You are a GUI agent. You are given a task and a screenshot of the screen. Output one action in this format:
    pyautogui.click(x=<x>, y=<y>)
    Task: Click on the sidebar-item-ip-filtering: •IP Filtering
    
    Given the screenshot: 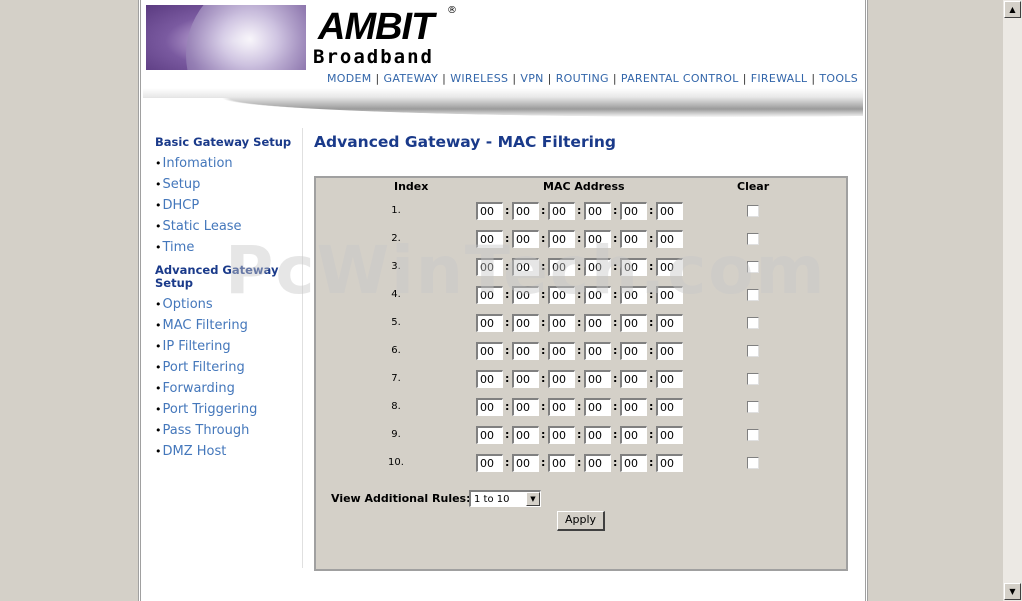 What is the action you would take?
    pyautogui.click(x=227, y=346)
    